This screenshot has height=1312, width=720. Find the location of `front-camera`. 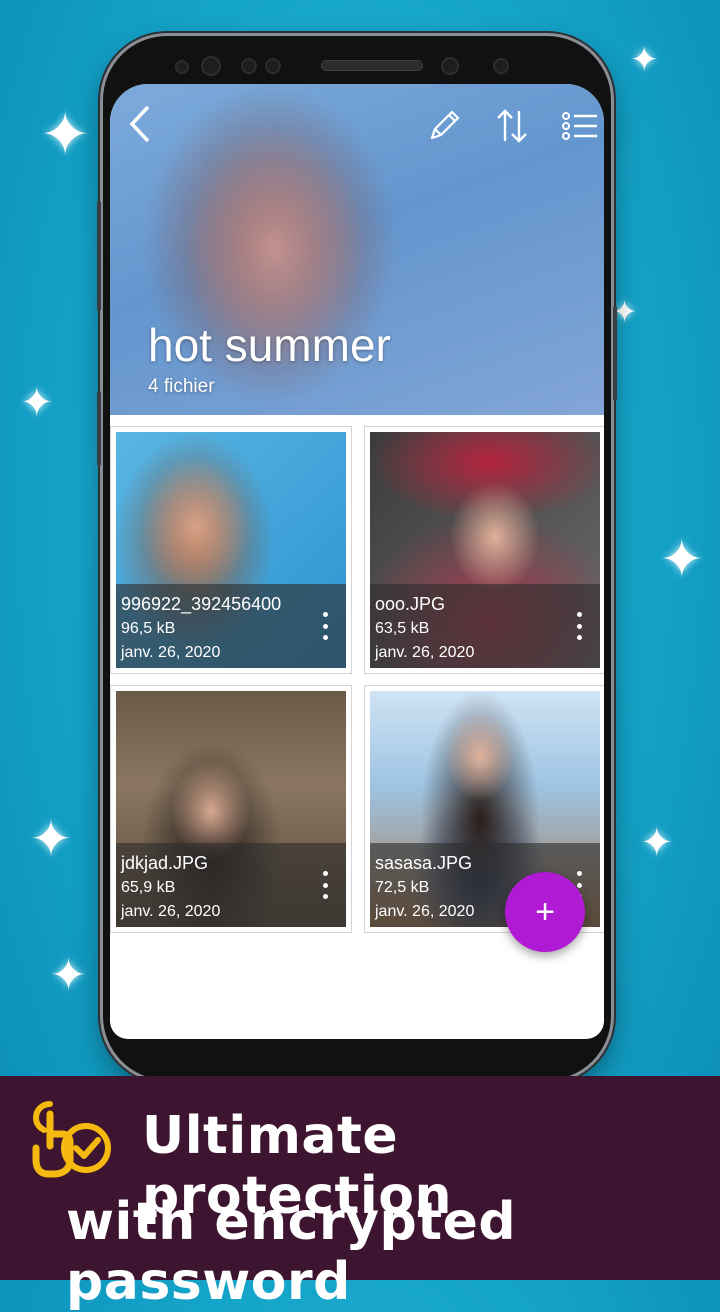

front-camera is located at coordinates (450, 66).